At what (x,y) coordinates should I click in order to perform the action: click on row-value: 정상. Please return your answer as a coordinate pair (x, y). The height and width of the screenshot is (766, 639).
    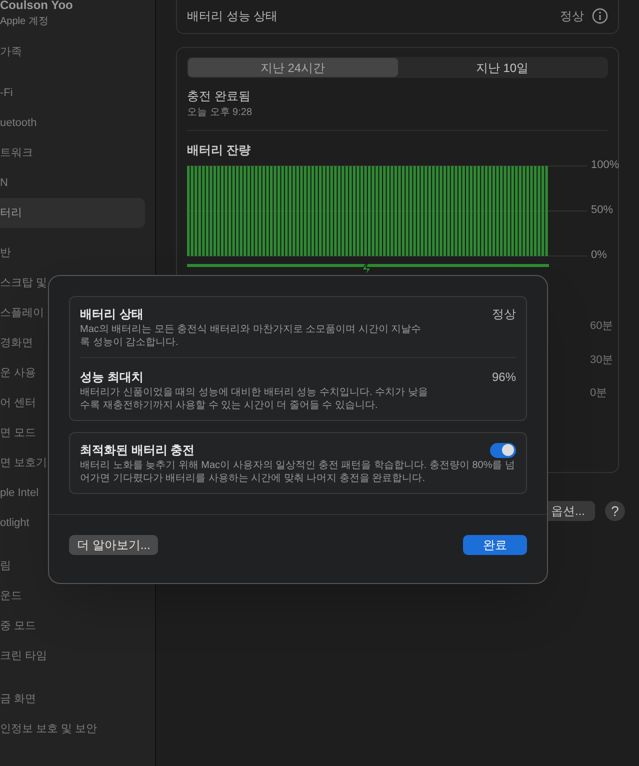
    Looking at the image, I should click on (504, 314).